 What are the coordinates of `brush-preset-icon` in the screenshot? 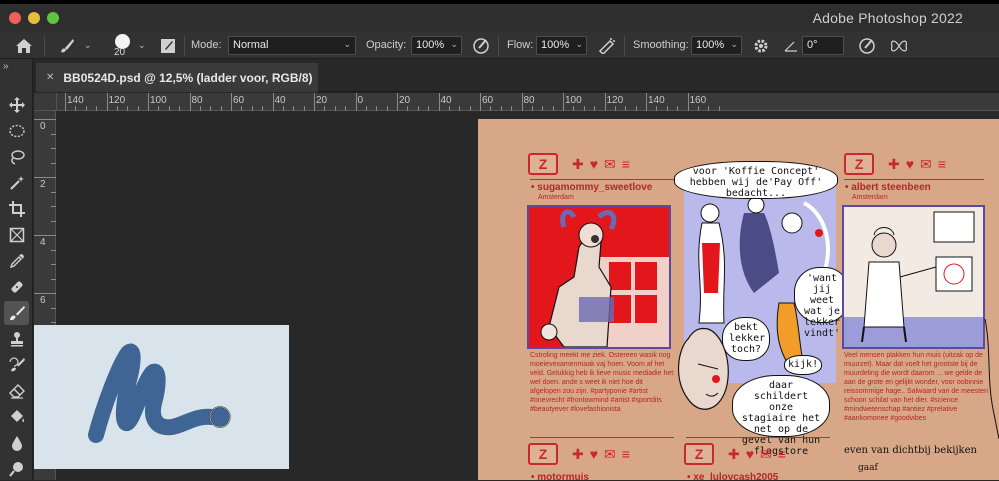 It's located at (67, 45).